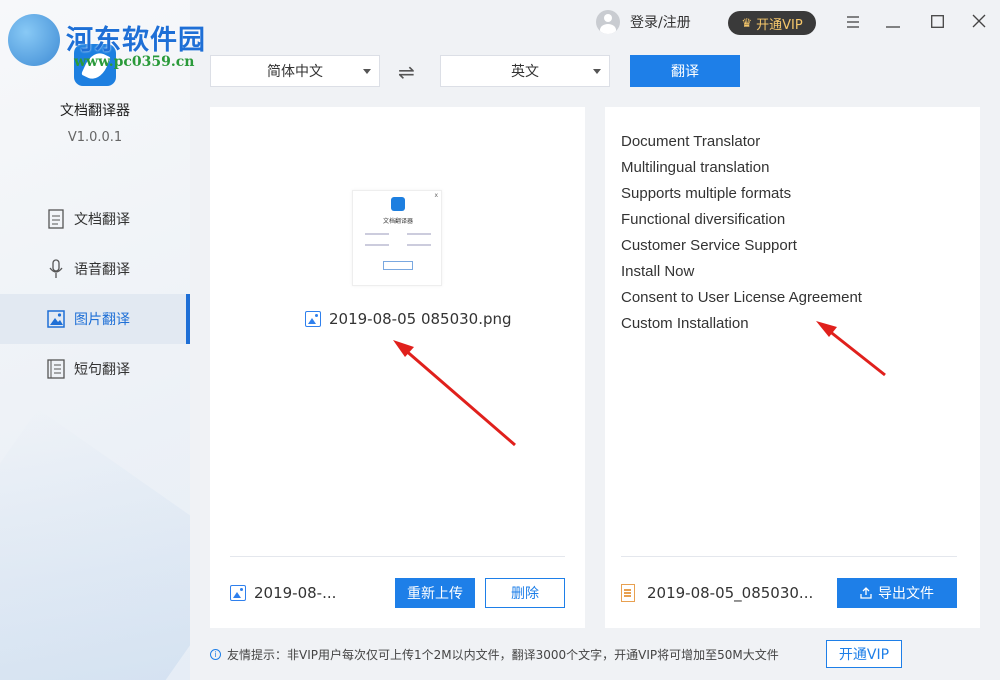  I want to click on export-file-button: 导出文件, so click(897, 593).